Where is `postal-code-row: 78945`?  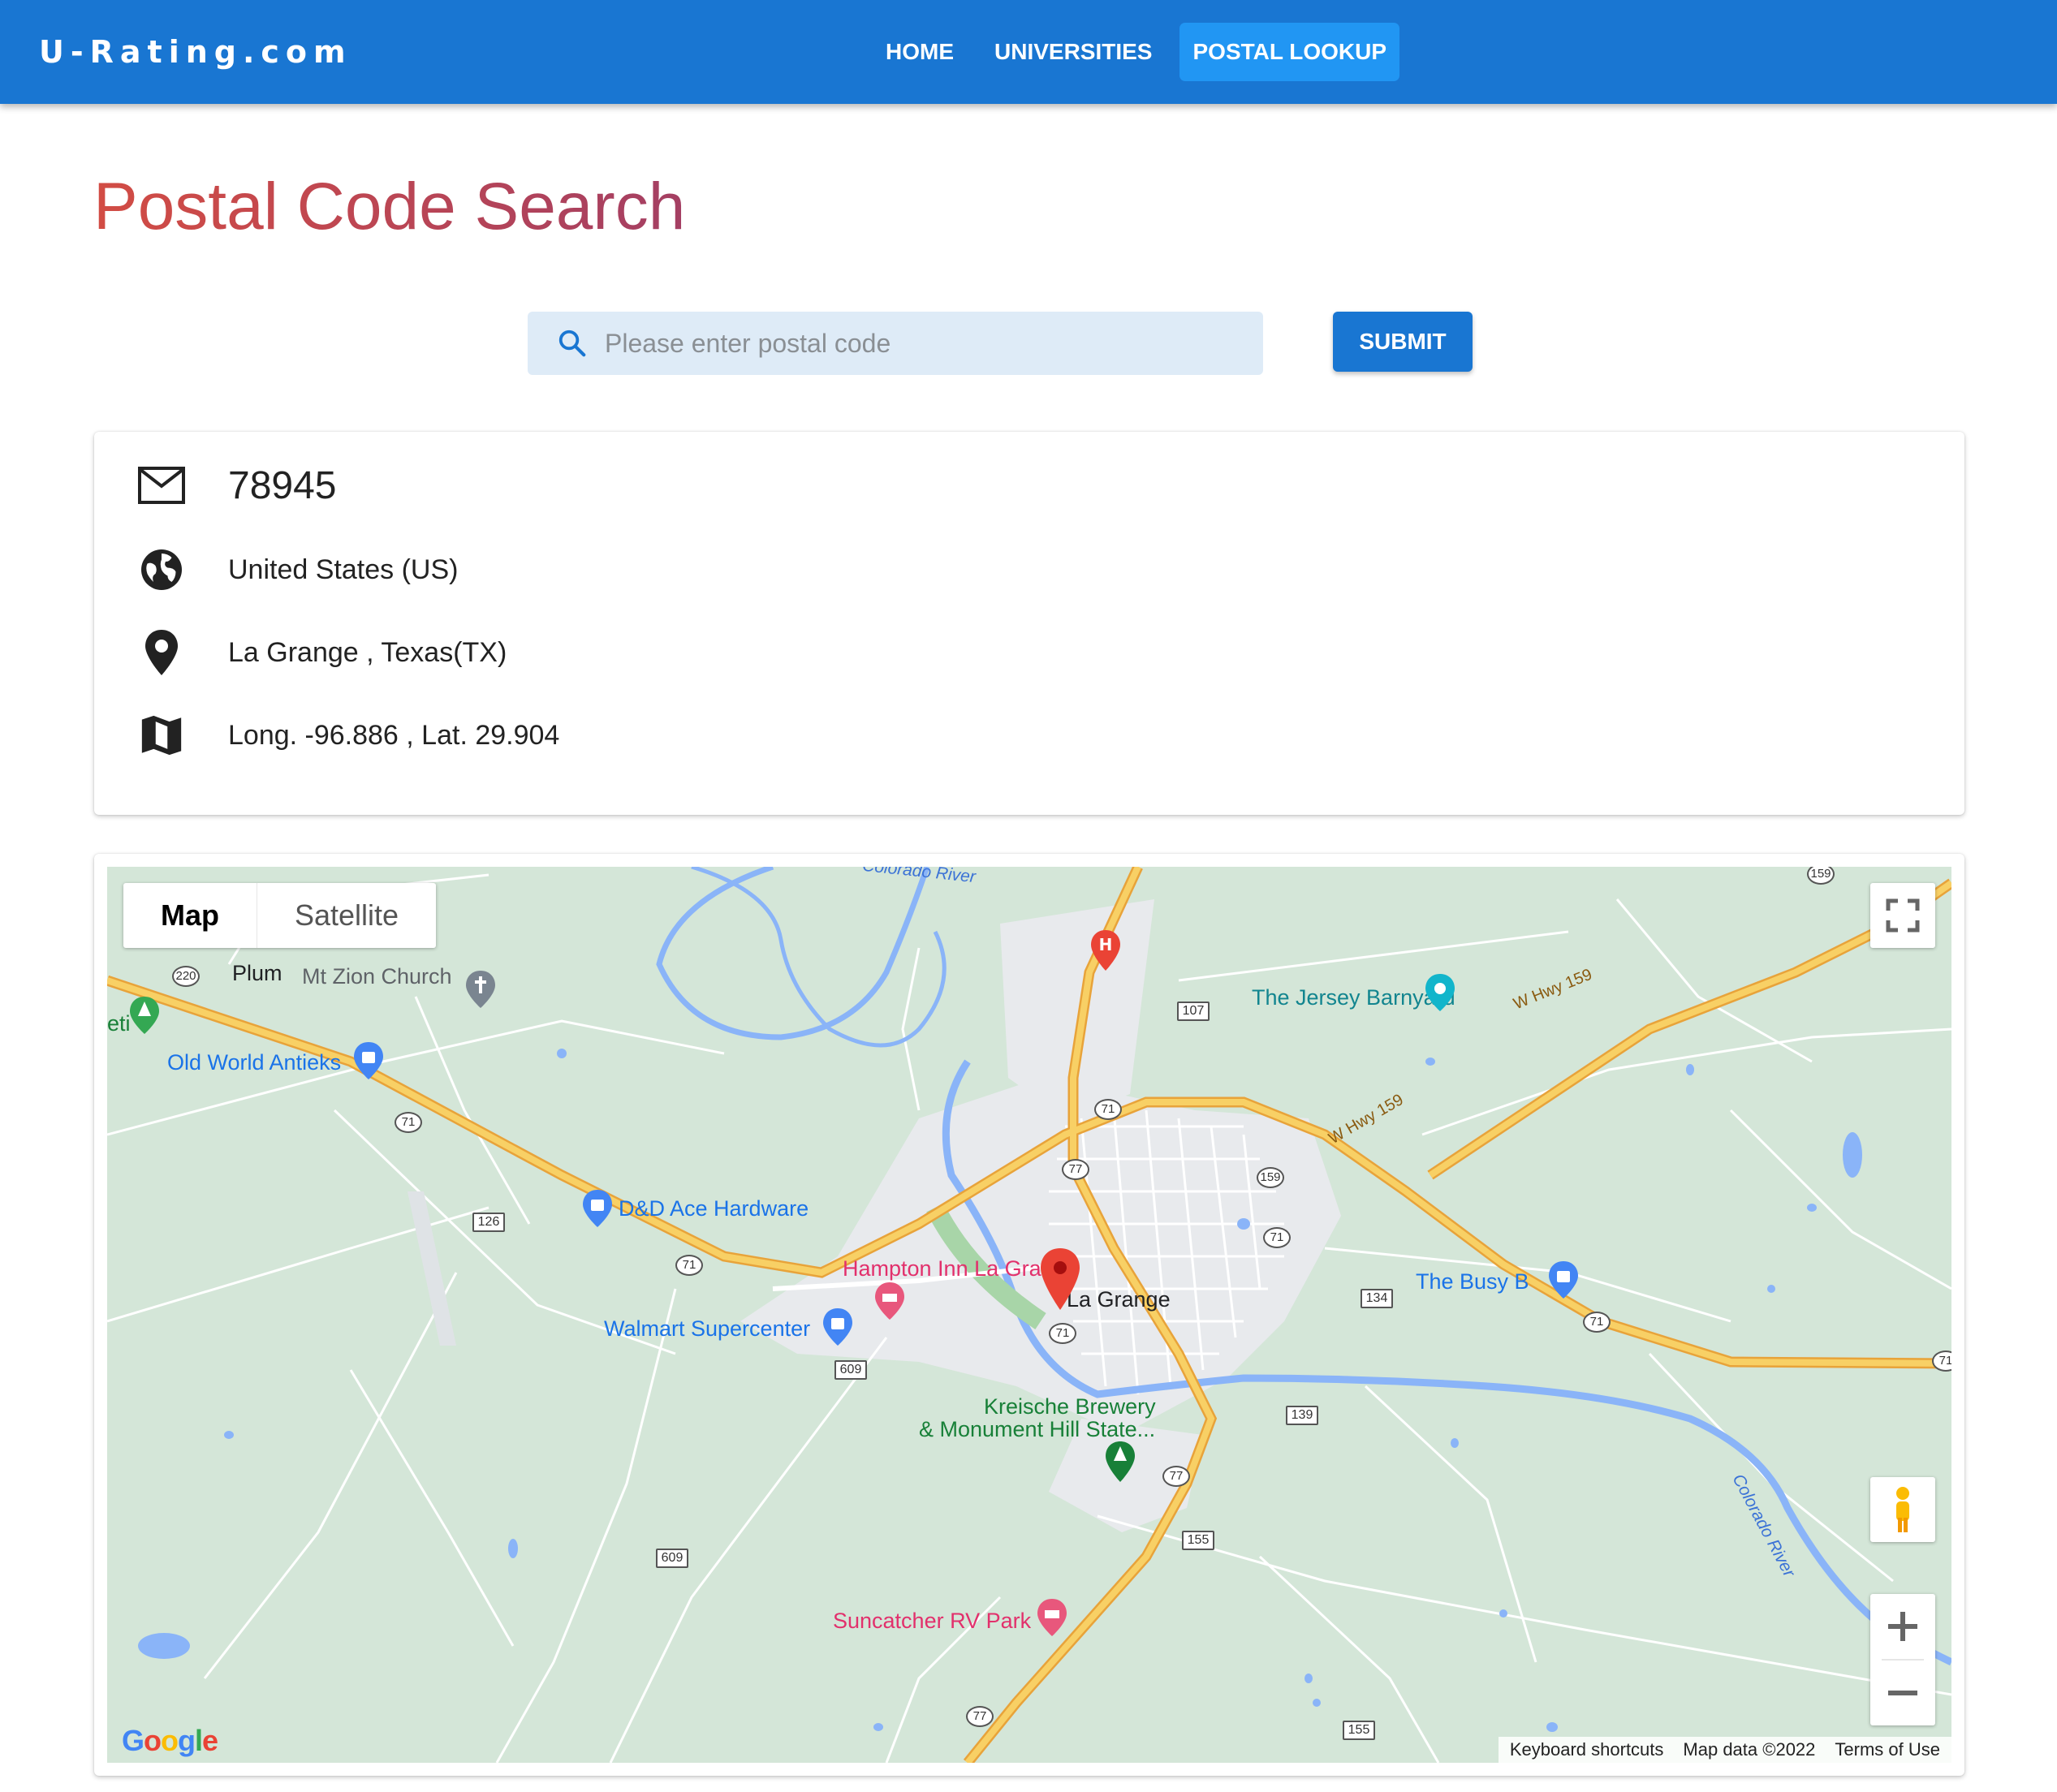
postal-code-row: 78945 is located at coordinates (235, 485).